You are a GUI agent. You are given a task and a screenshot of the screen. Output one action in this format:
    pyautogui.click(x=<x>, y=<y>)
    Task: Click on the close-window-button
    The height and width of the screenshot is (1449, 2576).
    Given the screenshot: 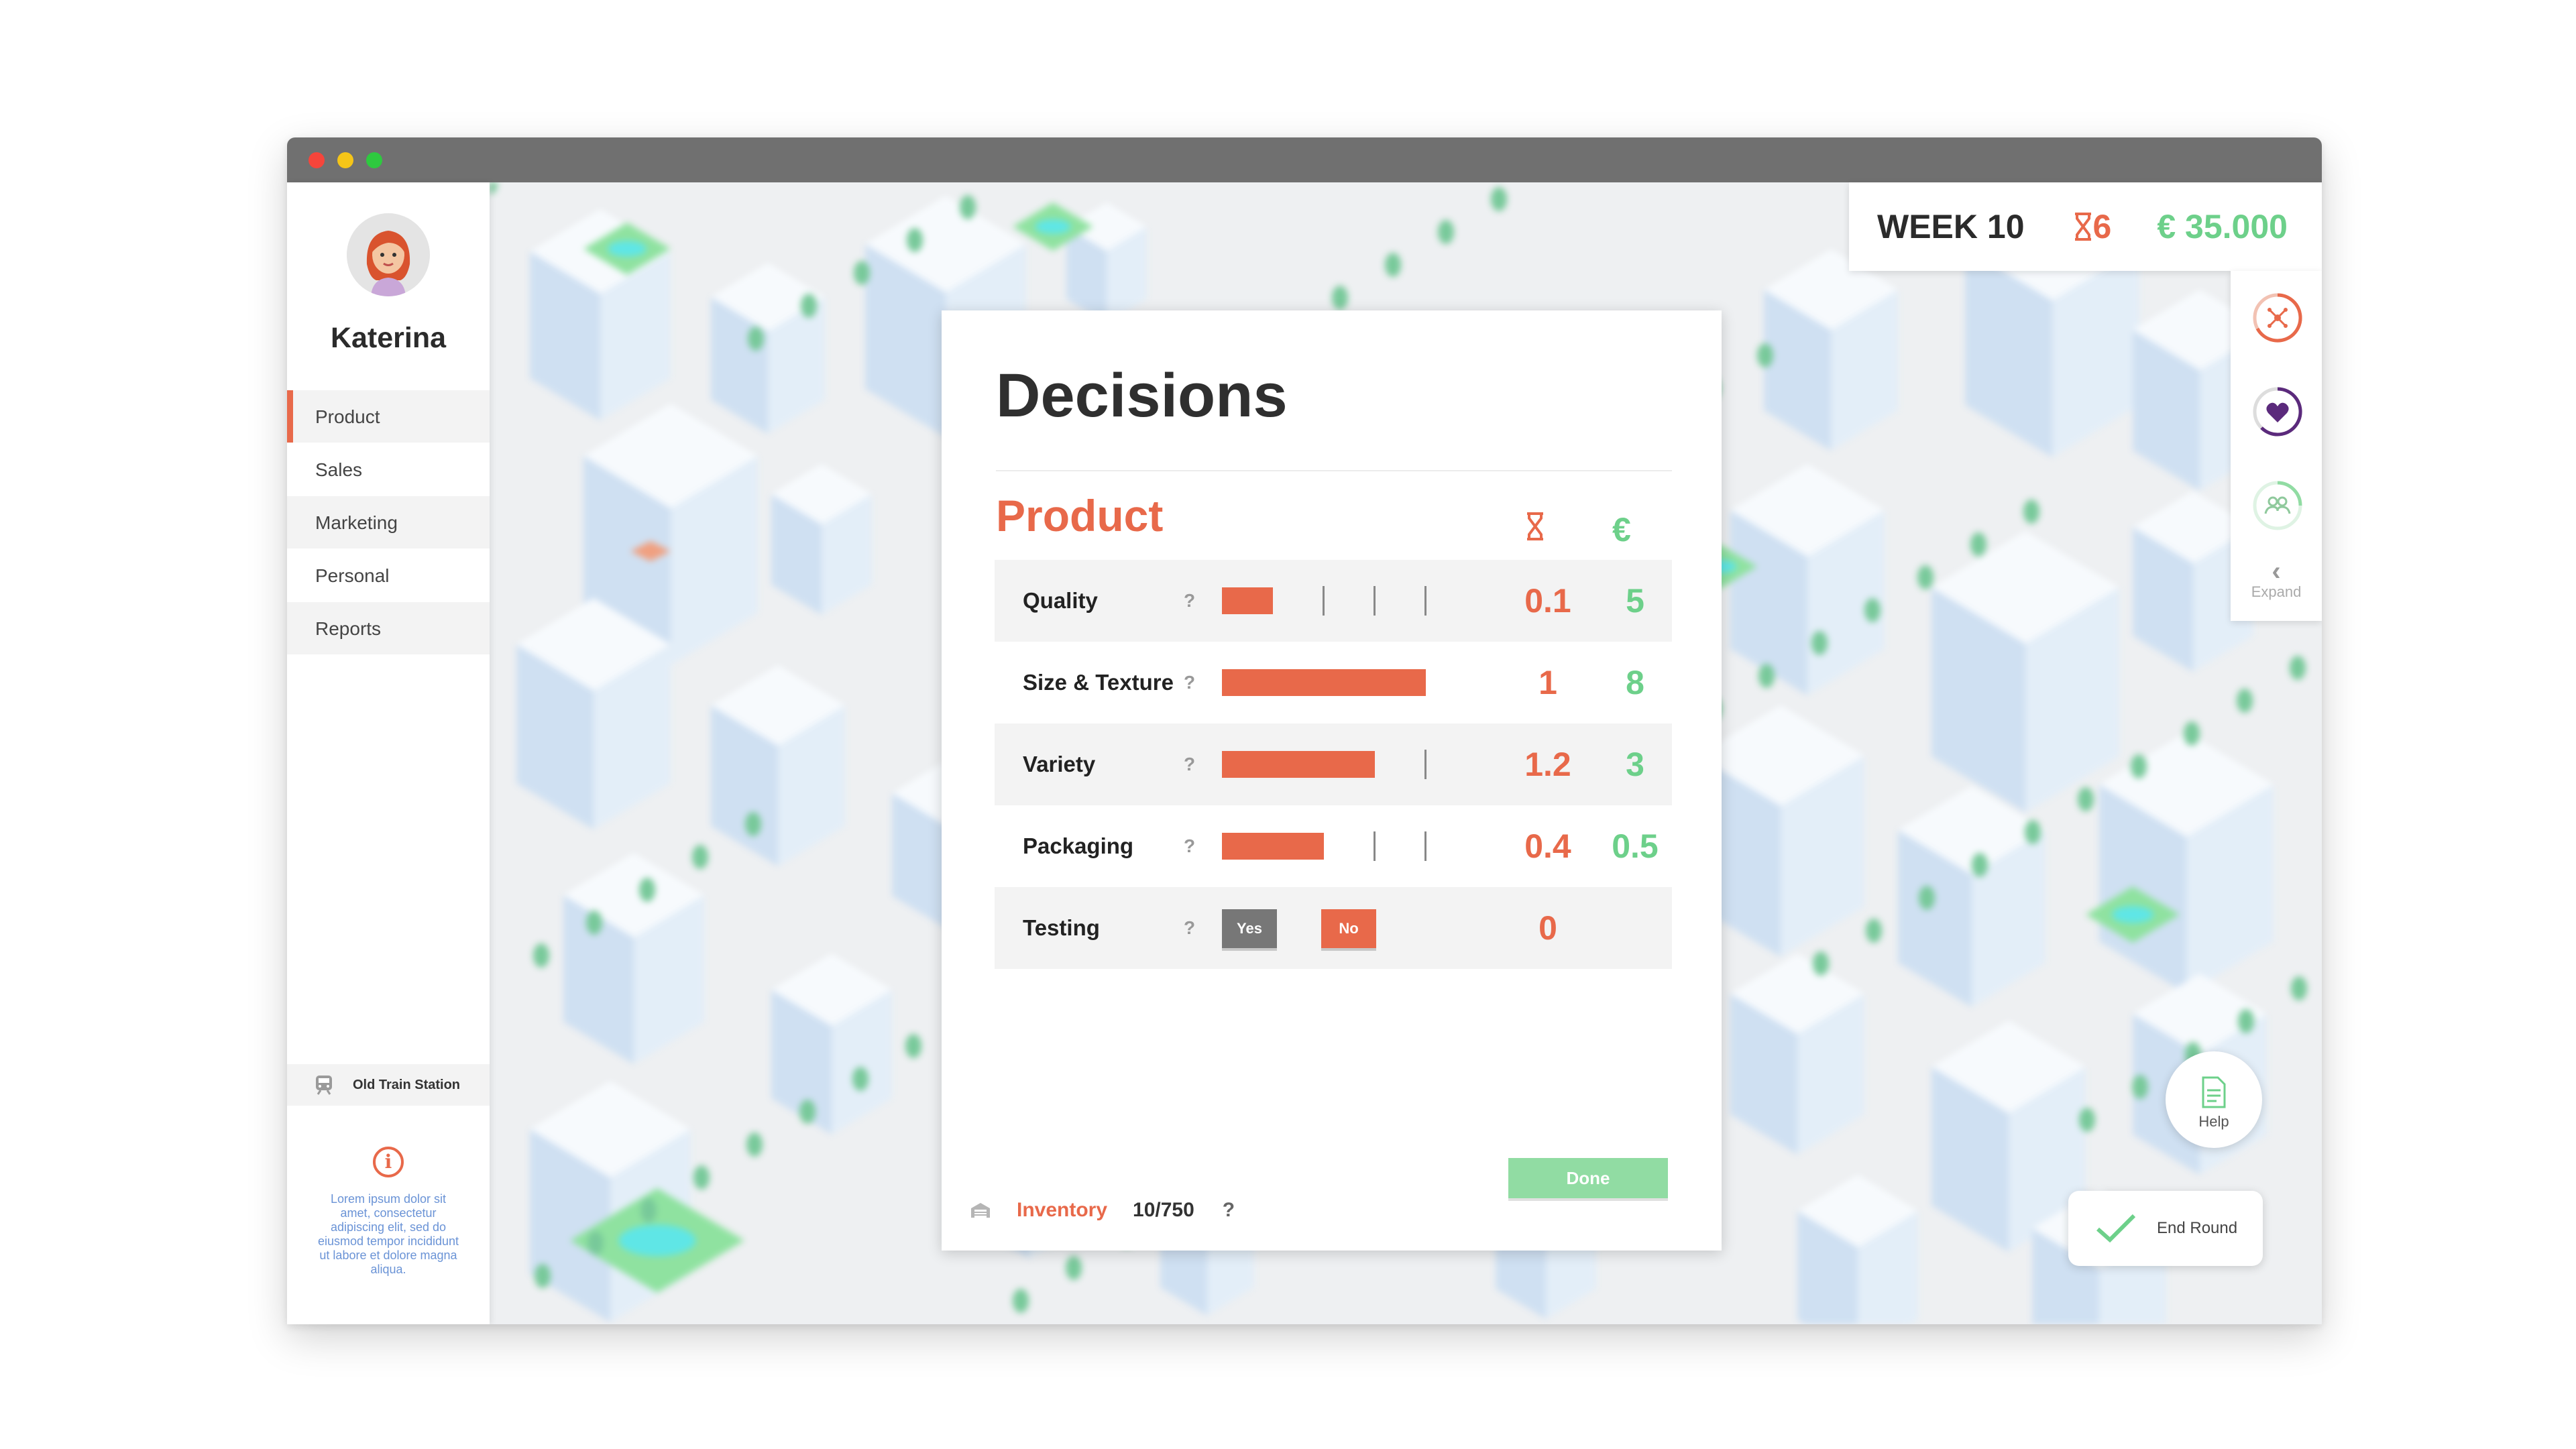 What is the action you would take?
    pyautogui.click(x=317, y=160)
    